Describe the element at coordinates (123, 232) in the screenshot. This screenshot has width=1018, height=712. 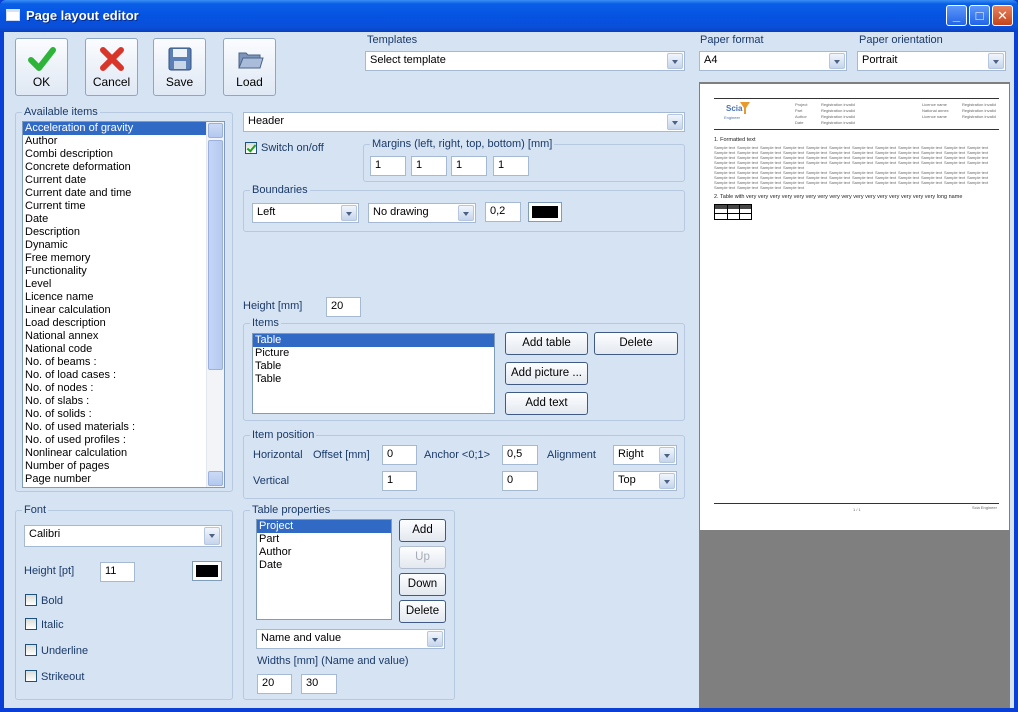
I see `list-item: Description` at that location.